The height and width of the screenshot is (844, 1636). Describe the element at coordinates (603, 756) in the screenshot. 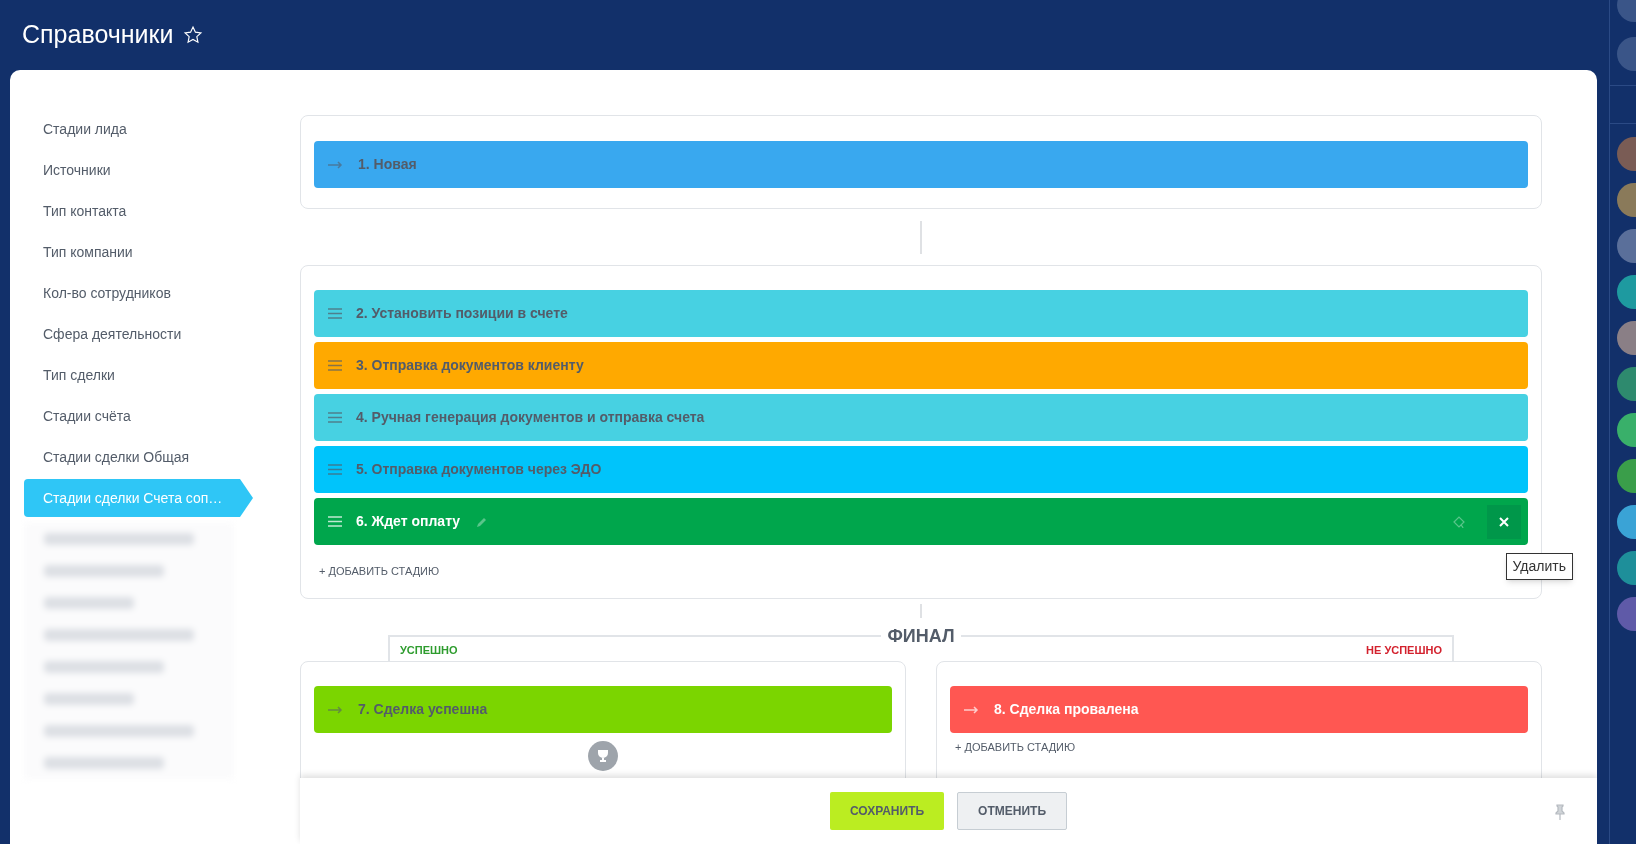

I see `trophy-icon` at that location.